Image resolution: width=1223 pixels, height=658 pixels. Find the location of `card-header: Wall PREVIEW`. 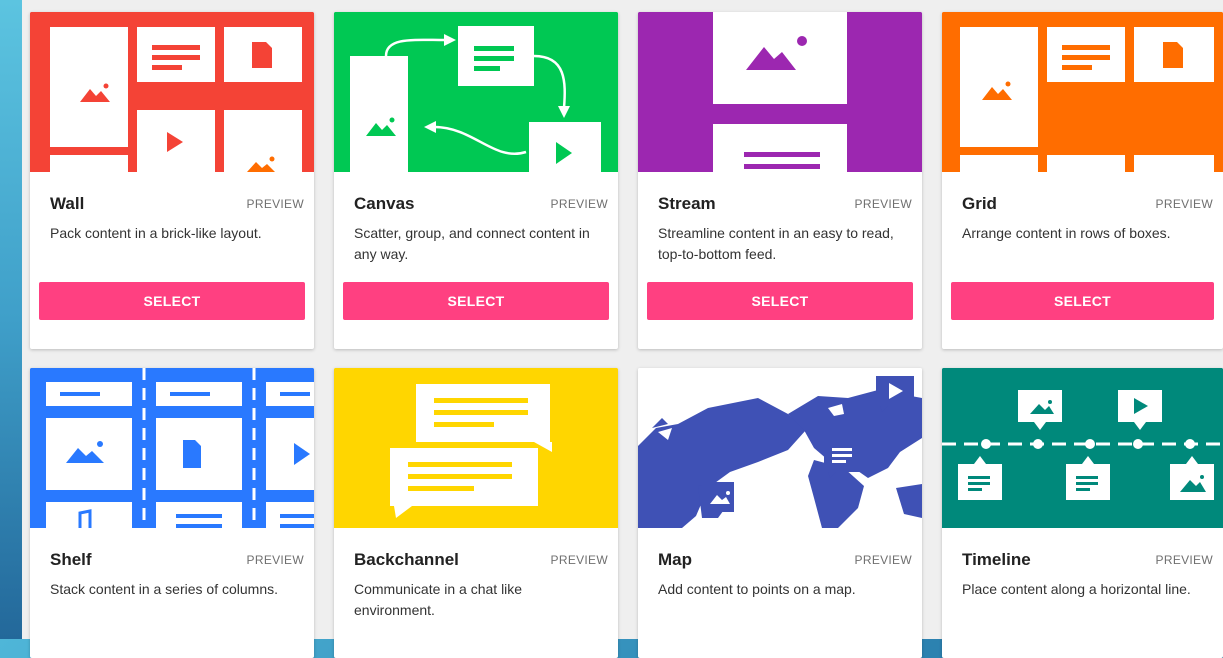

card-header: Wall PREVIEW is located at coordinates (172, 193).